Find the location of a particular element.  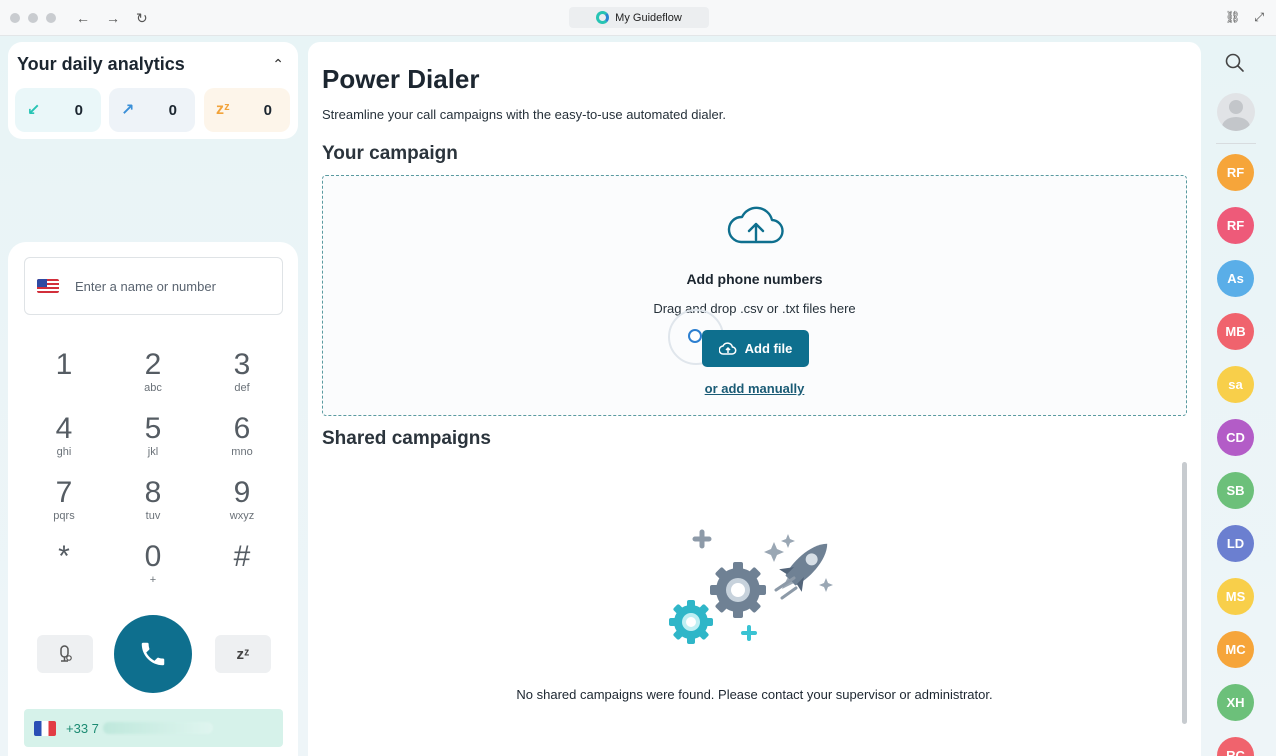

incoming-calls-stat: ↙ 0 is located at coordinates (58, 110).